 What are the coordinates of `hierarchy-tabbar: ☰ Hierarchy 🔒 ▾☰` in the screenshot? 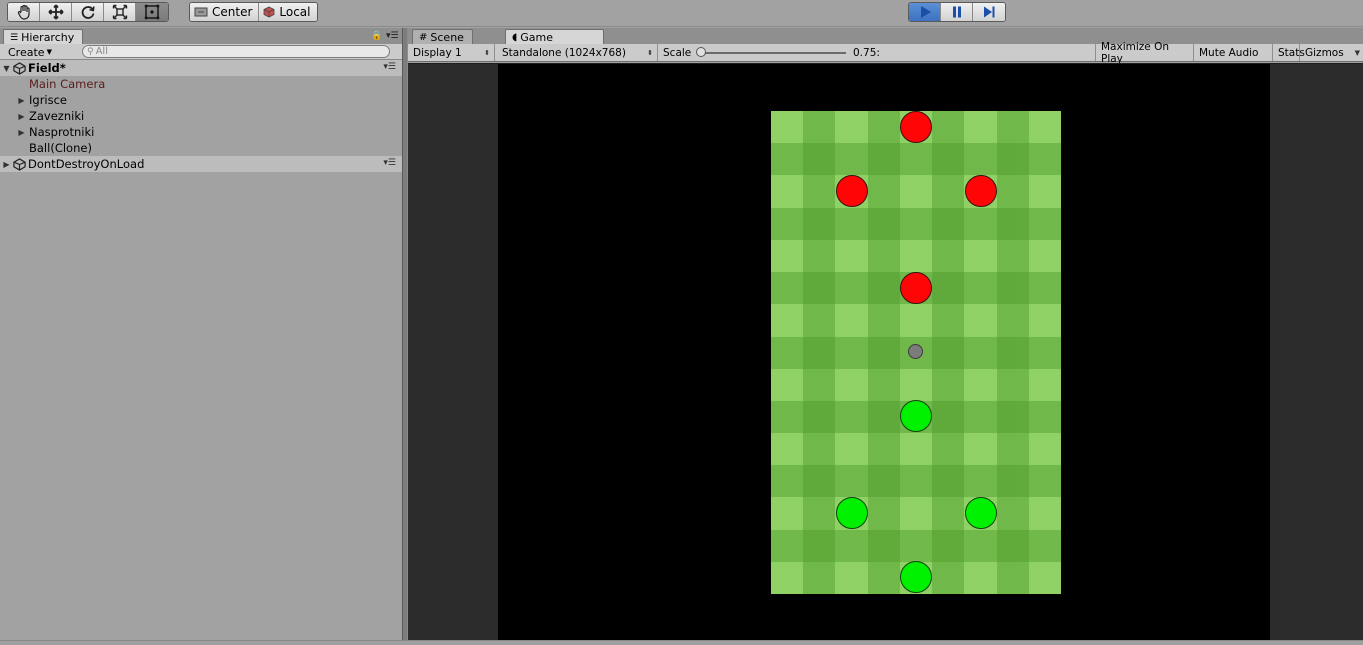 It's located at (201, 36).